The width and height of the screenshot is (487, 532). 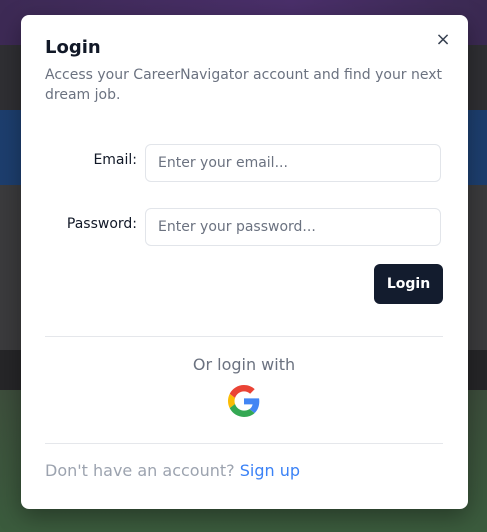 What do you see at coordinates (293, 163) in the screenshot?
I see `email-field` at bounding box center [293, 163].